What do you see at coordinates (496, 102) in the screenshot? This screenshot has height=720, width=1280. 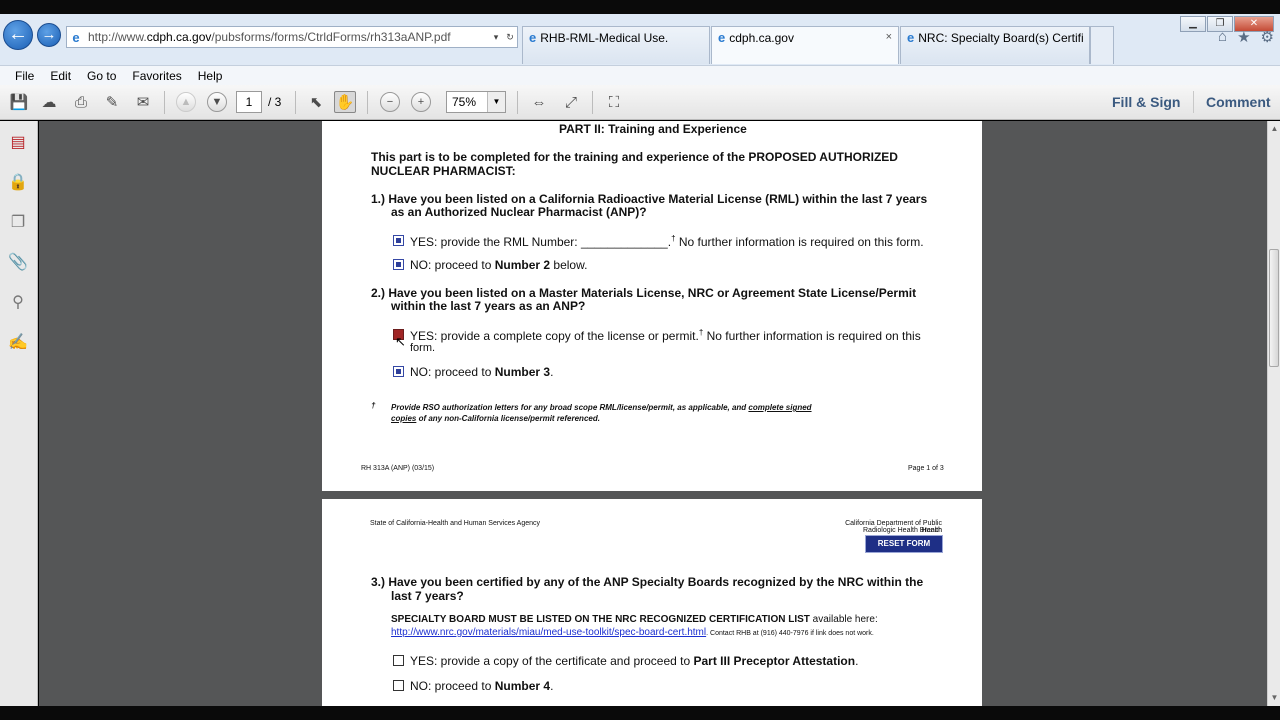 I see `chevron-down-icon: ▼` at bounding box center [496, 102].